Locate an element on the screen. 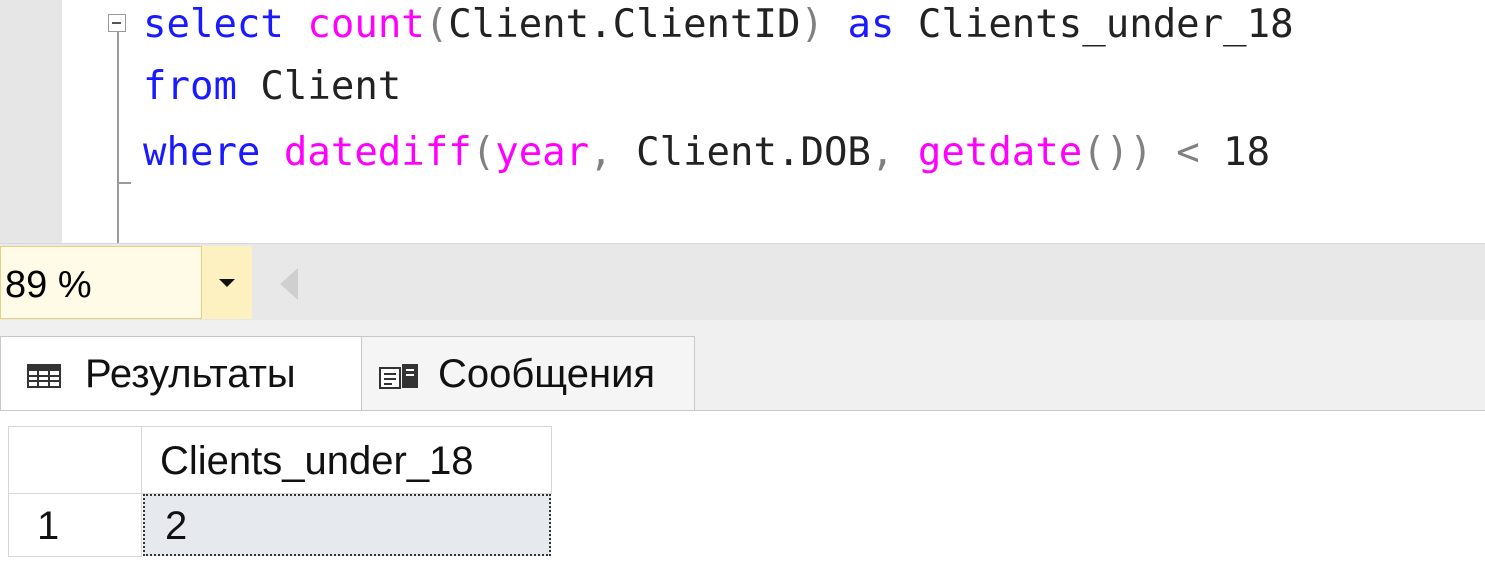 Image resolution: width=1485 pixels, height=572 pixels. tab-messages-label: Сообщения is located at coordinates (547, 374).